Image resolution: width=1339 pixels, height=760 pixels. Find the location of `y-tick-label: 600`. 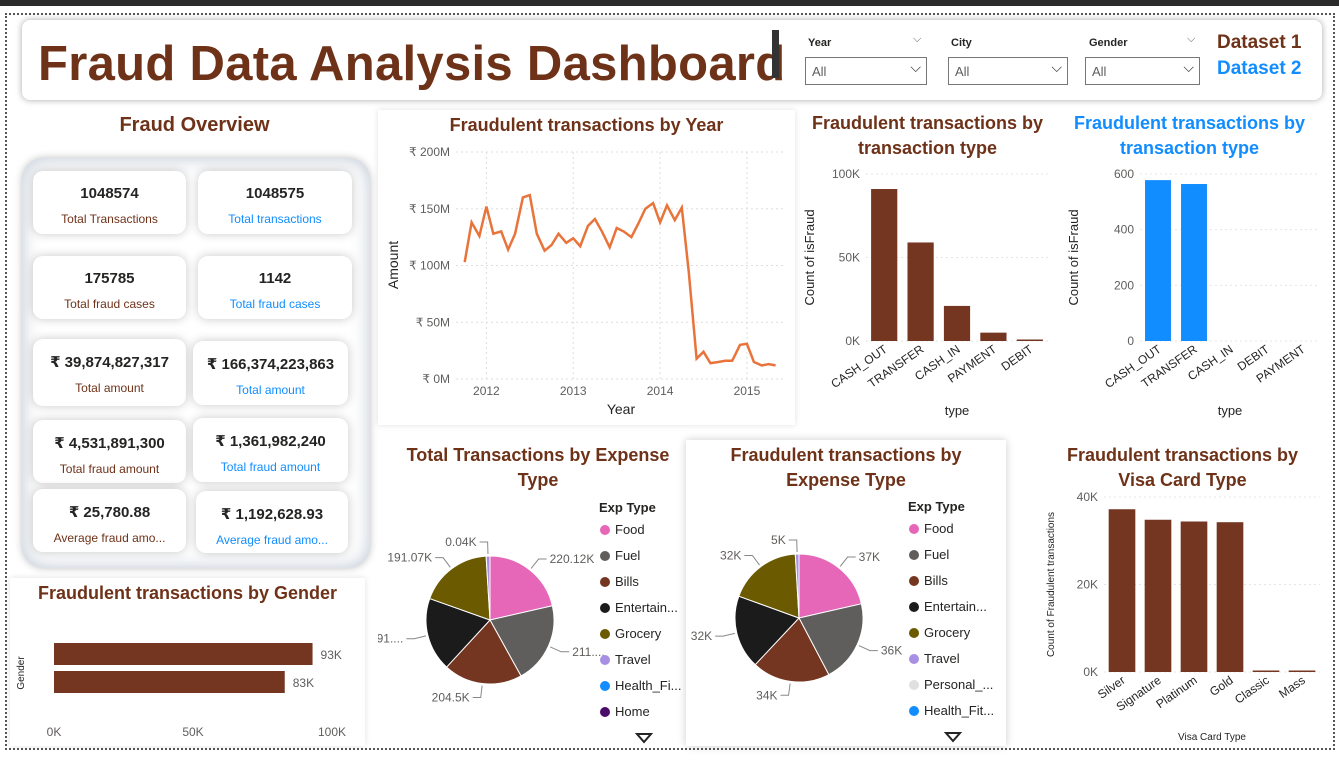

y-tick-label: 600 is located at coordinates (1124, 174).